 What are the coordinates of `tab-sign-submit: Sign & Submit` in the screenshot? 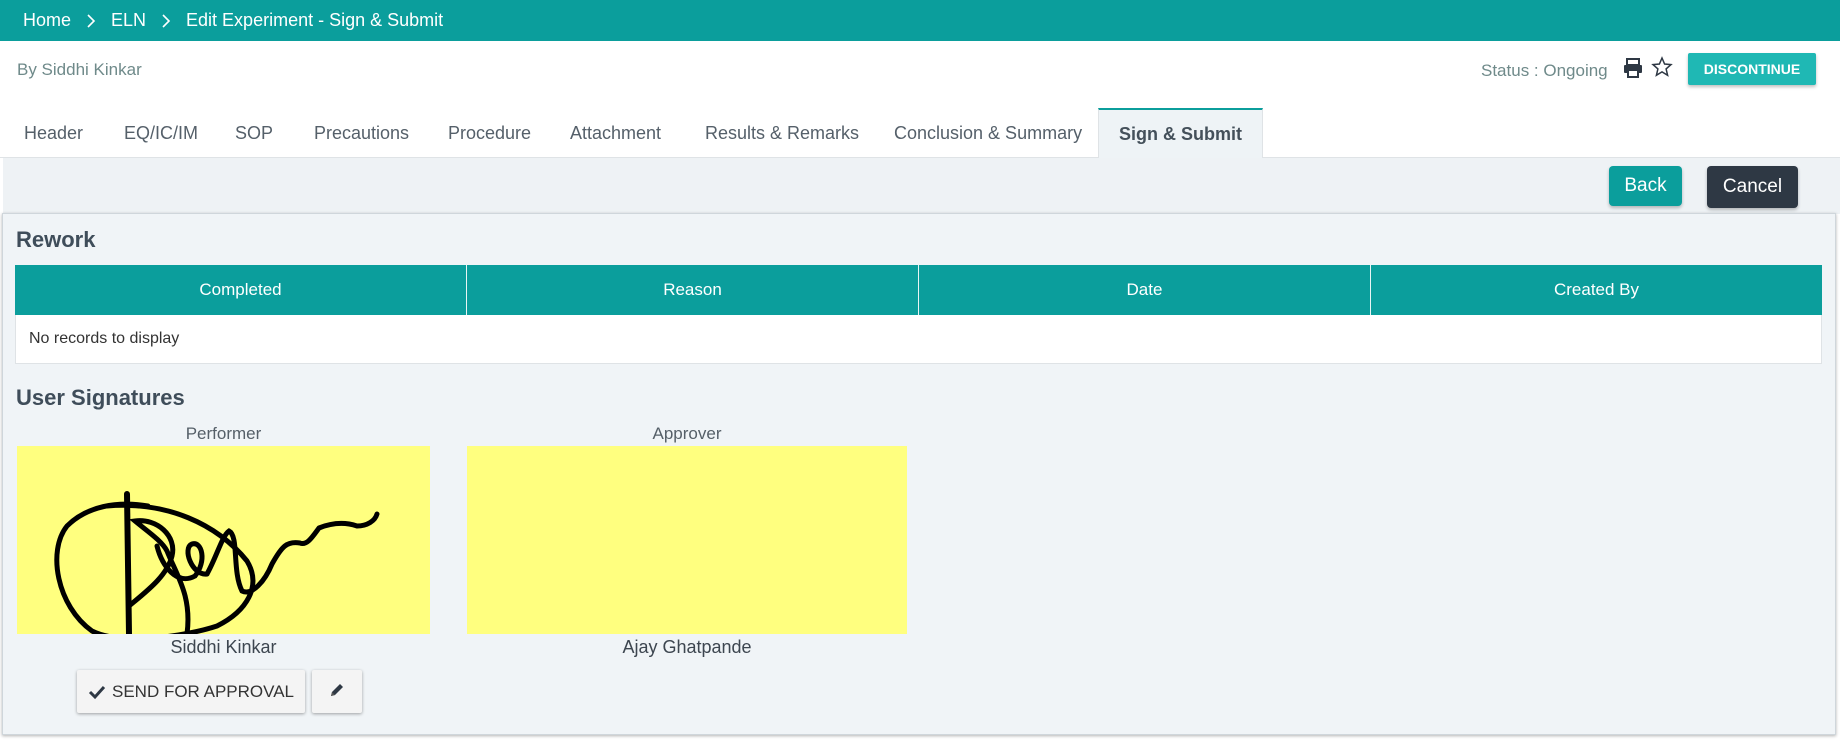 It's located at (1180, 133).